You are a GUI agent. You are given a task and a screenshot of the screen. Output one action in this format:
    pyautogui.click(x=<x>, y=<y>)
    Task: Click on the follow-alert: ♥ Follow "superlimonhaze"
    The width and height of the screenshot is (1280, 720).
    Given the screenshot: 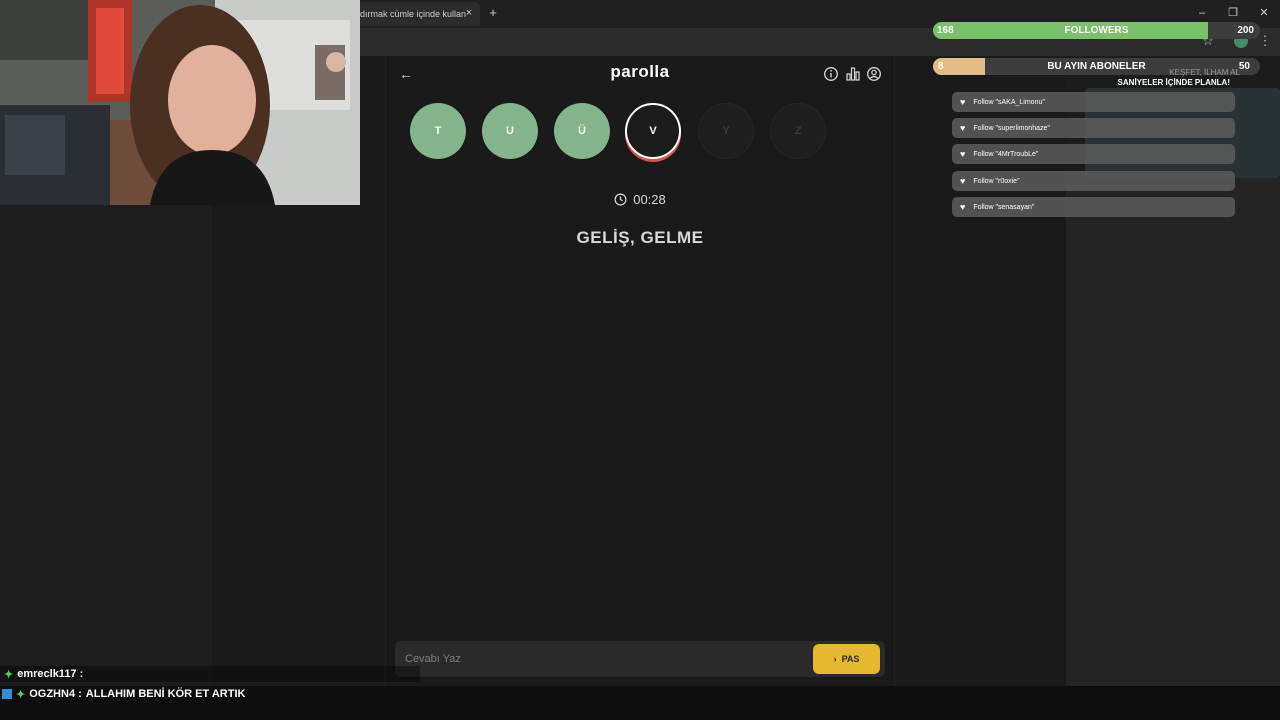 What is the action you would take?
    pyautogui.click(x=1093, y=128)
    